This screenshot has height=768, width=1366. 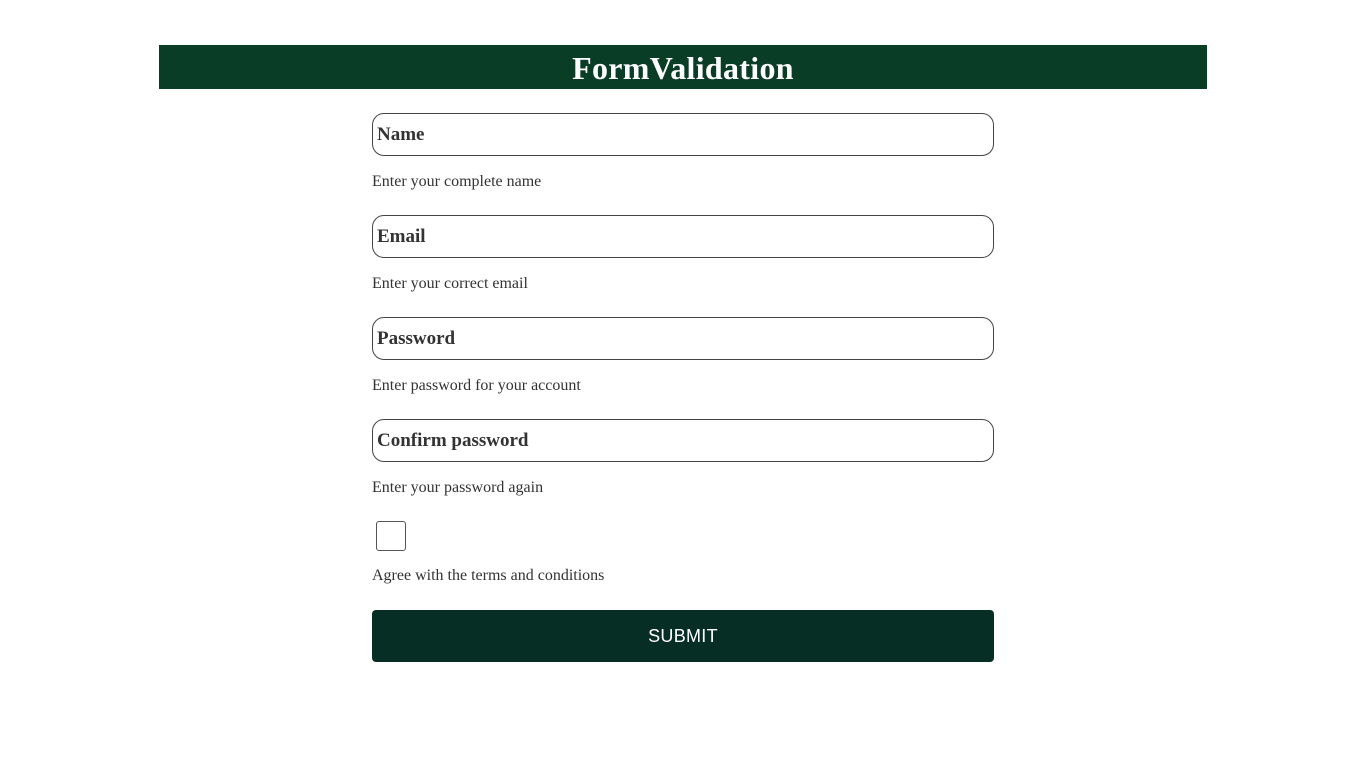 What do you see at coordinates (476, 385) in the screenshot?
I see `password-hint: Enter password for your account` at bounding box center [476, 385].